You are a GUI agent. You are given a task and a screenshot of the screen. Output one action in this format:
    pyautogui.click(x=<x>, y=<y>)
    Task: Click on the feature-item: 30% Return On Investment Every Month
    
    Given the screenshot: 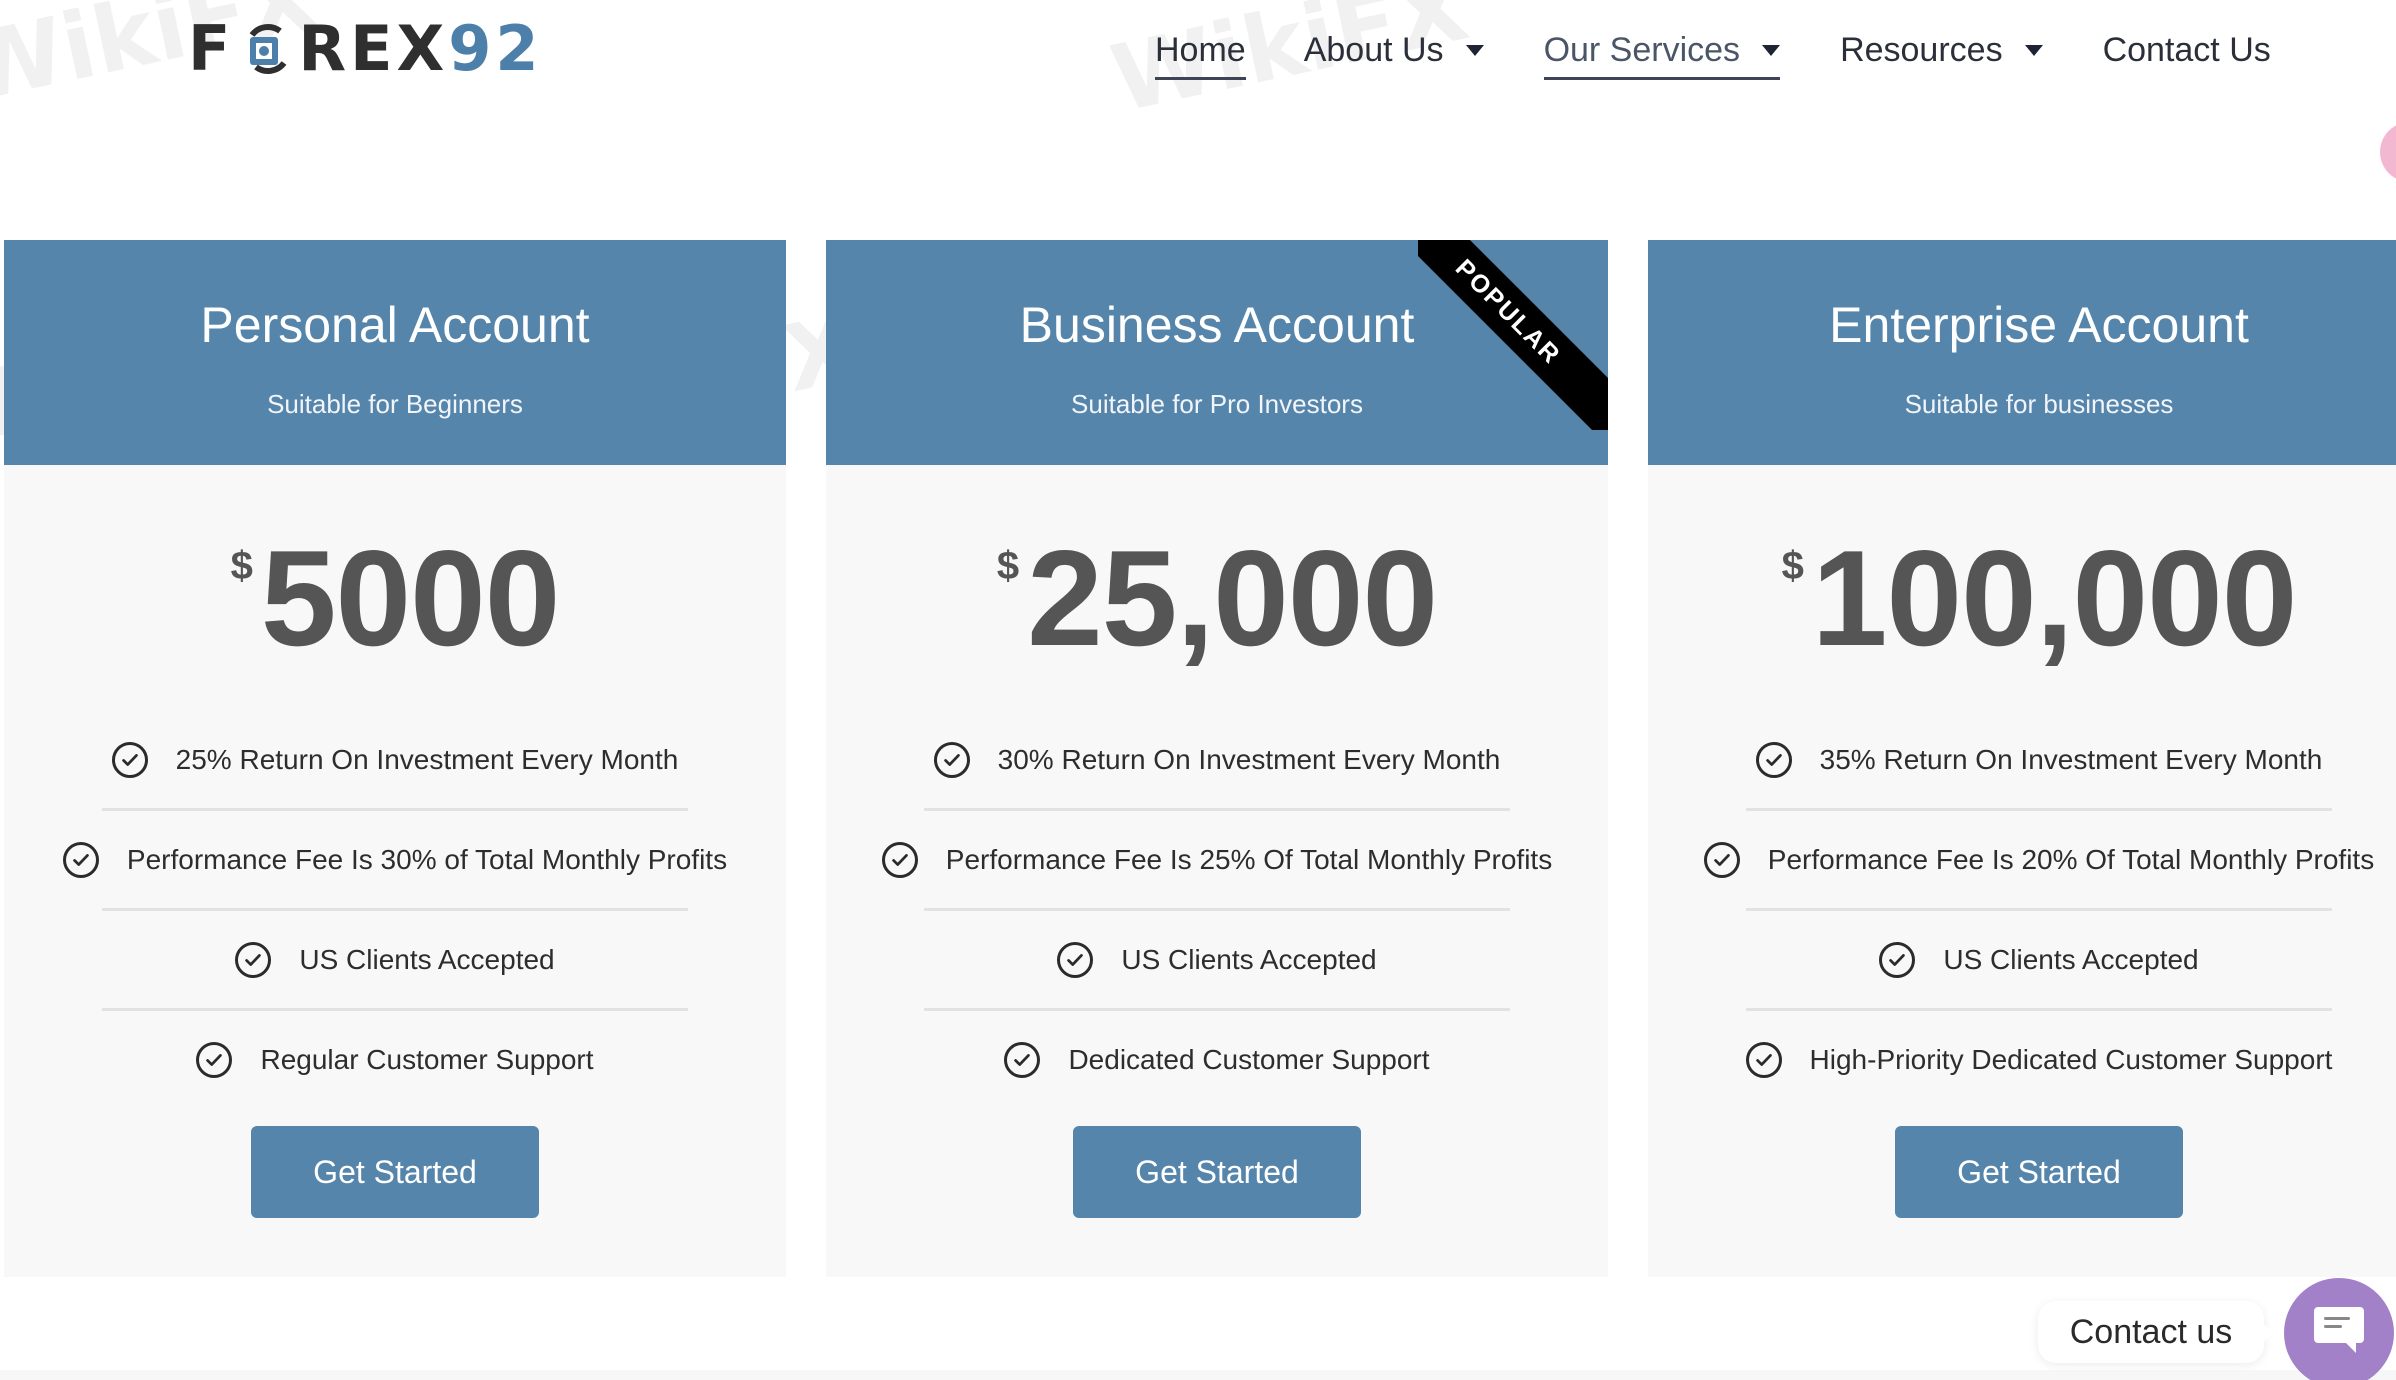 What is the action you would take?
    pyautogui.click(x=1217, y=760)
    